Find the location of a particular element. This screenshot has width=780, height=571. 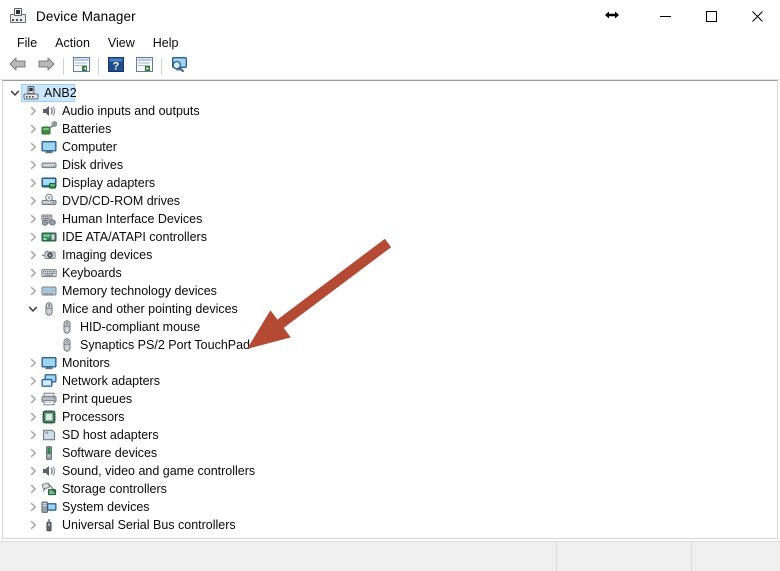

maximize-button is located at coordinates (711, 16).